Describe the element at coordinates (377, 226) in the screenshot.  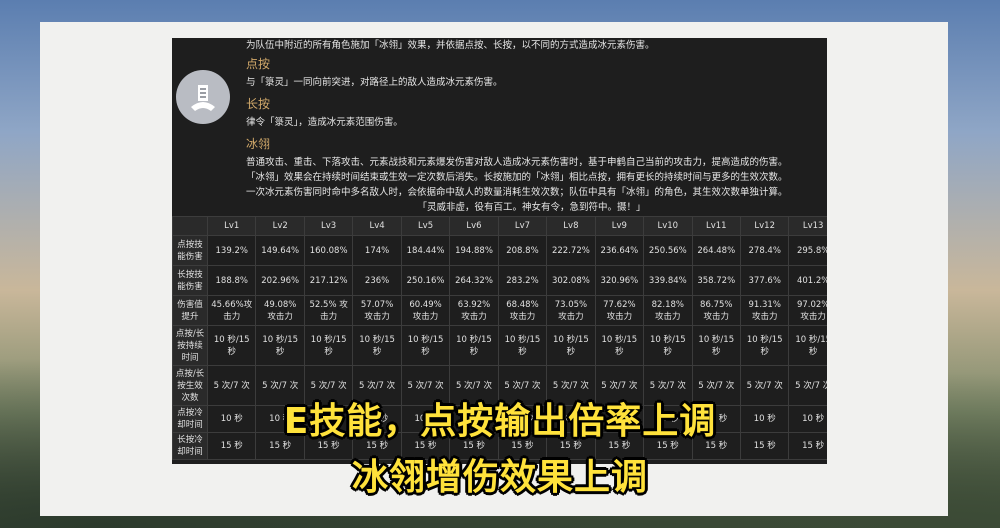
I see `level-header: Lv4` at that location.